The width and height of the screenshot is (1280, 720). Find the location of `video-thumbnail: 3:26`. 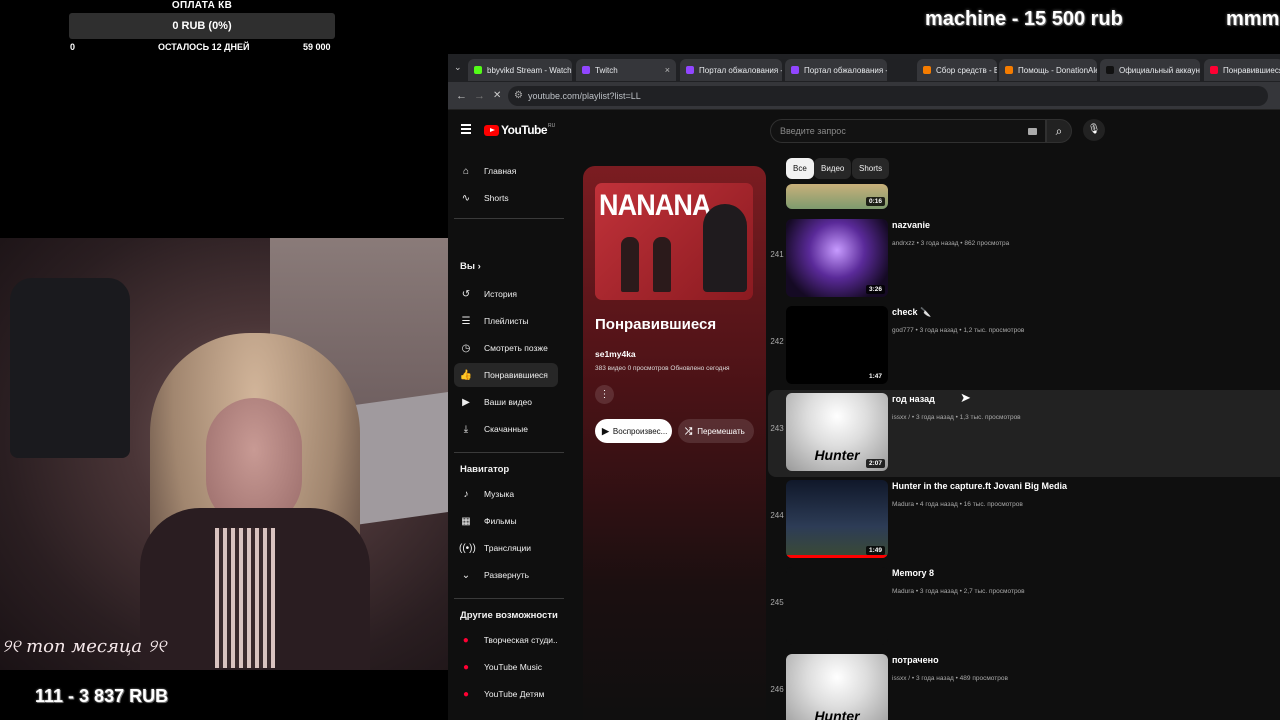

video-thumbnail: 3:26 is located at coordinates (837, 258).